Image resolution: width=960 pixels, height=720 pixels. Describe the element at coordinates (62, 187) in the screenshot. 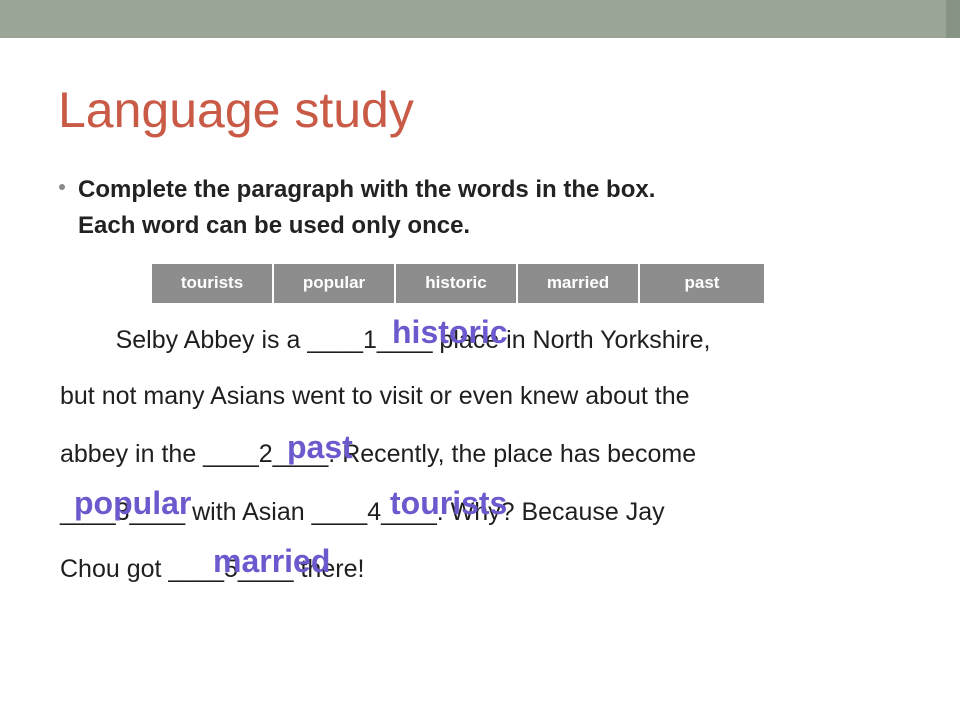

I see `bullet-icon` at that location.